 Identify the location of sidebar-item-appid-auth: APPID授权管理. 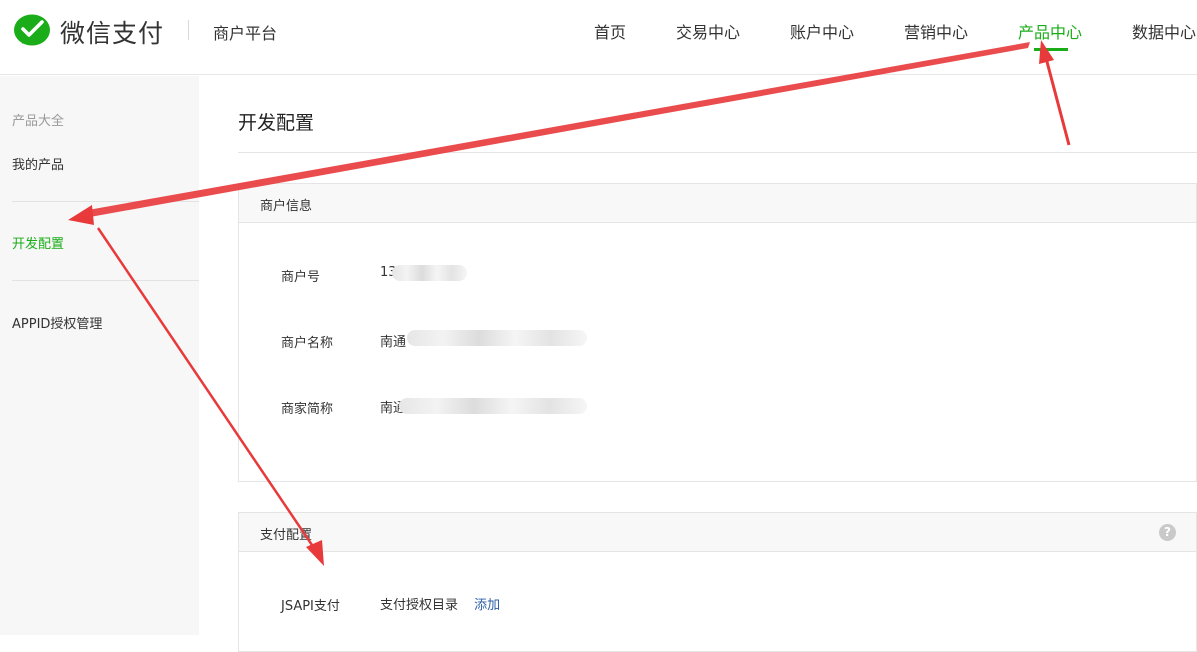
(57, 322).